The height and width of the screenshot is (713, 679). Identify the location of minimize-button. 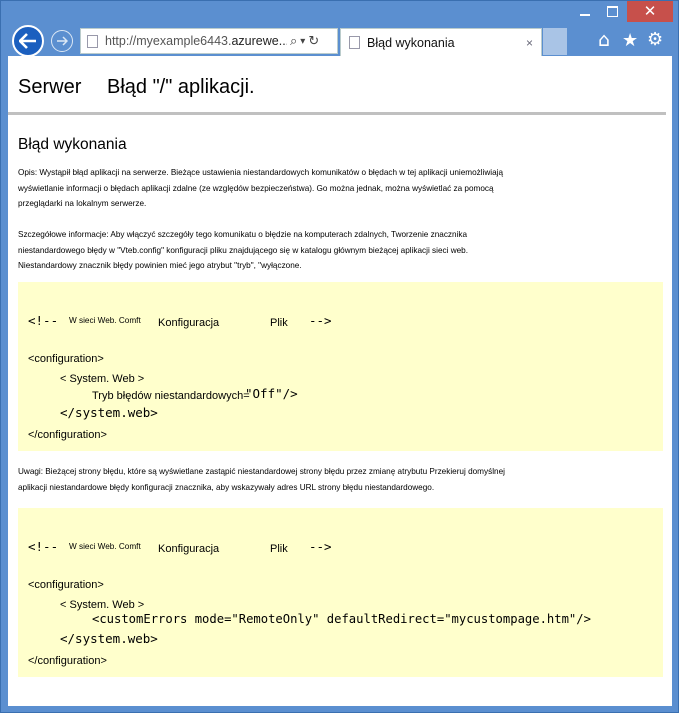
(584, 11).